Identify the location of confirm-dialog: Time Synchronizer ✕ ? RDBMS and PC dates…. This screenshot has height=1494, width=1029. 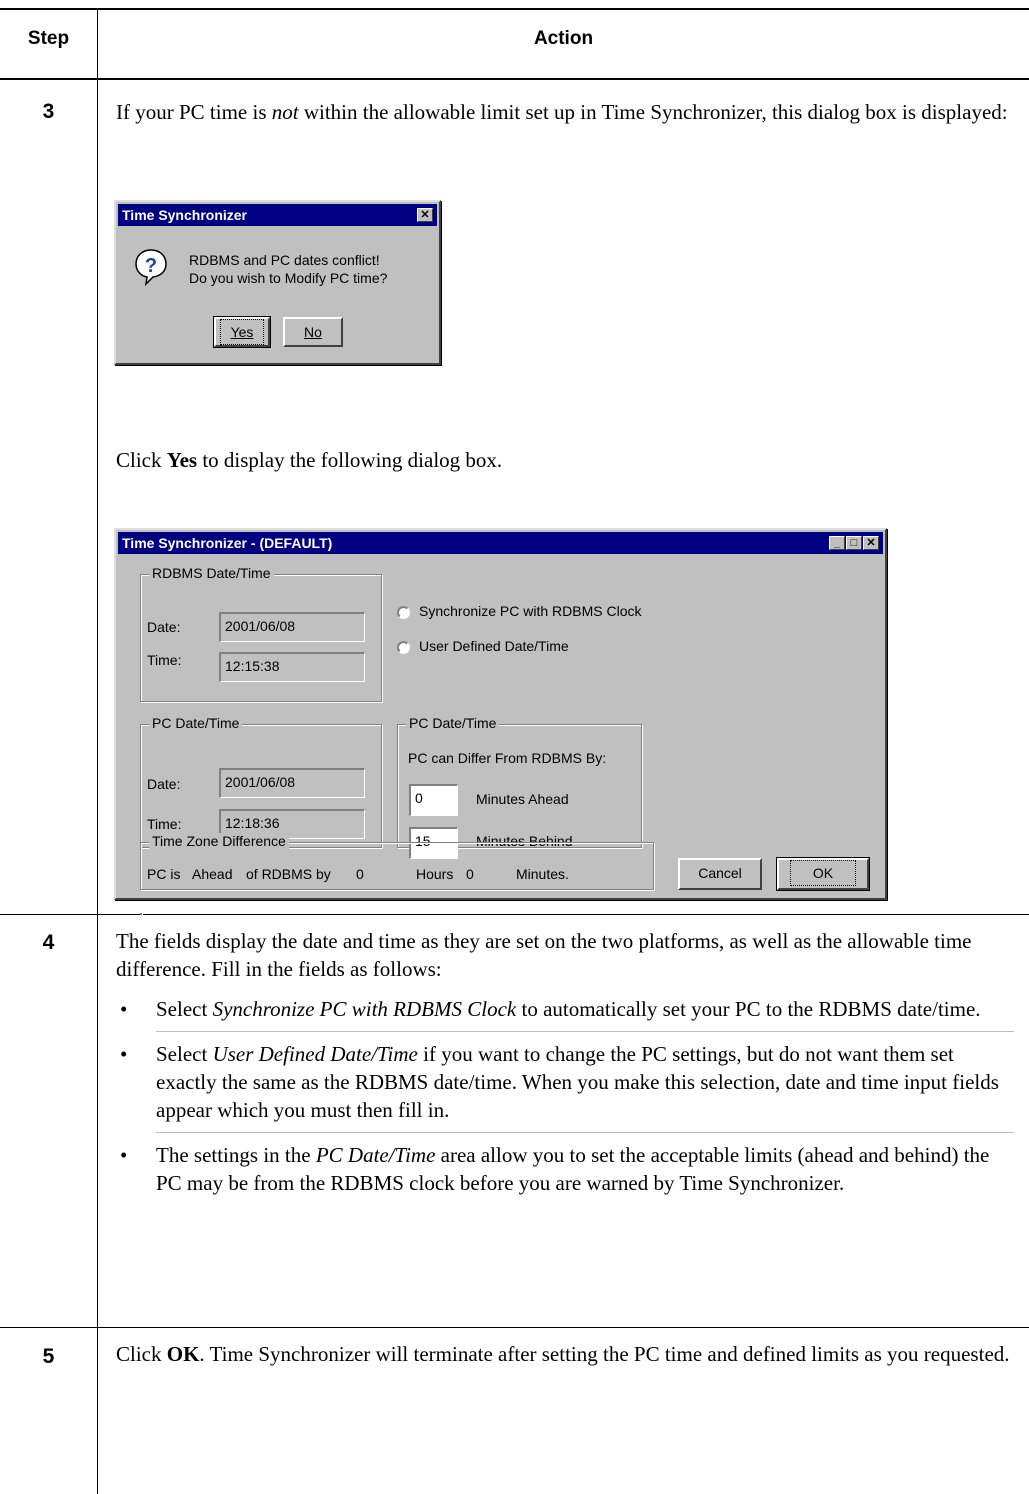
(277, 282).